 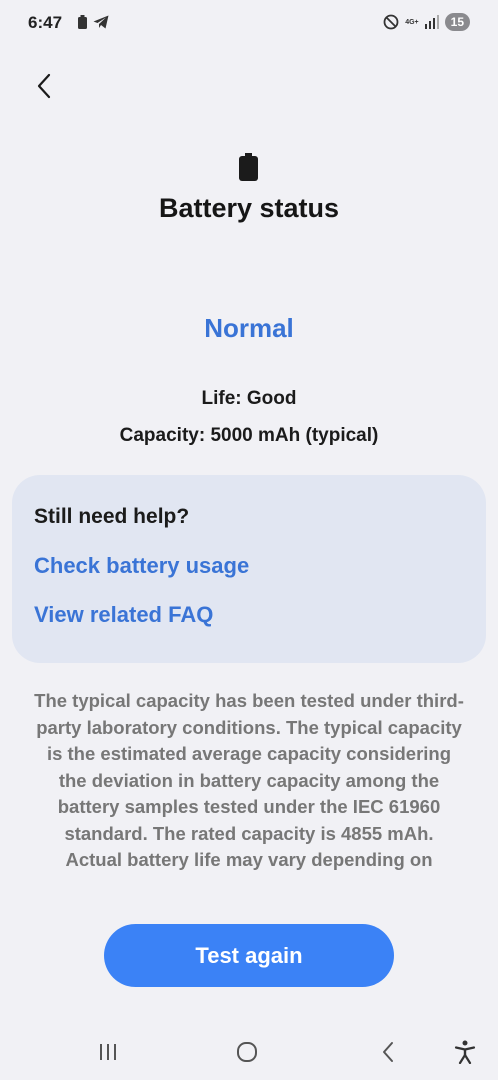 I want to click on status-right-icons: 4G+ 15, so click(x=426, y=22).